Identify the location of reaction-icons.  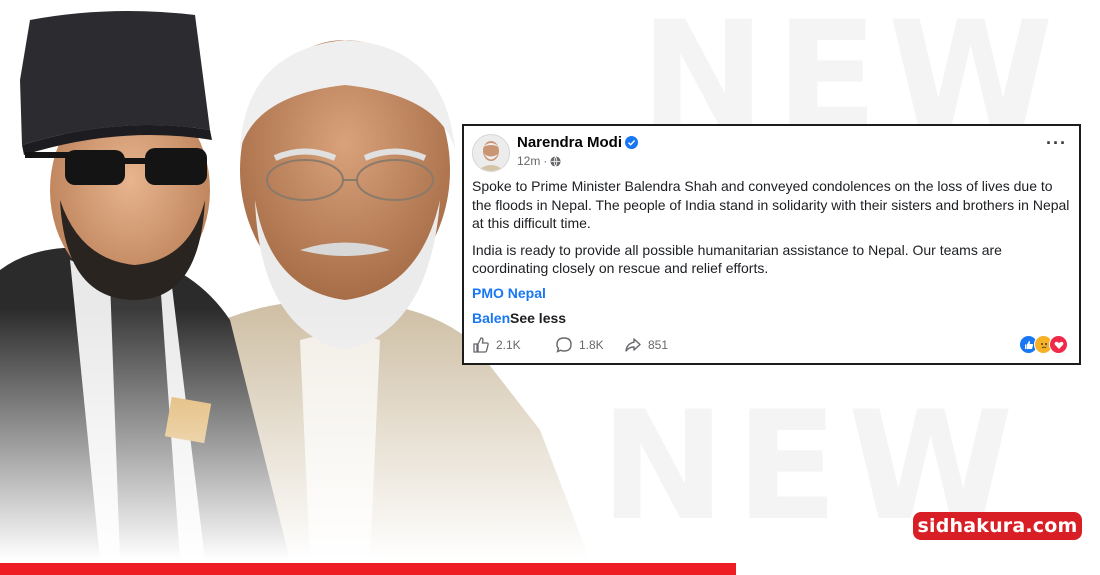
(1043, 344).